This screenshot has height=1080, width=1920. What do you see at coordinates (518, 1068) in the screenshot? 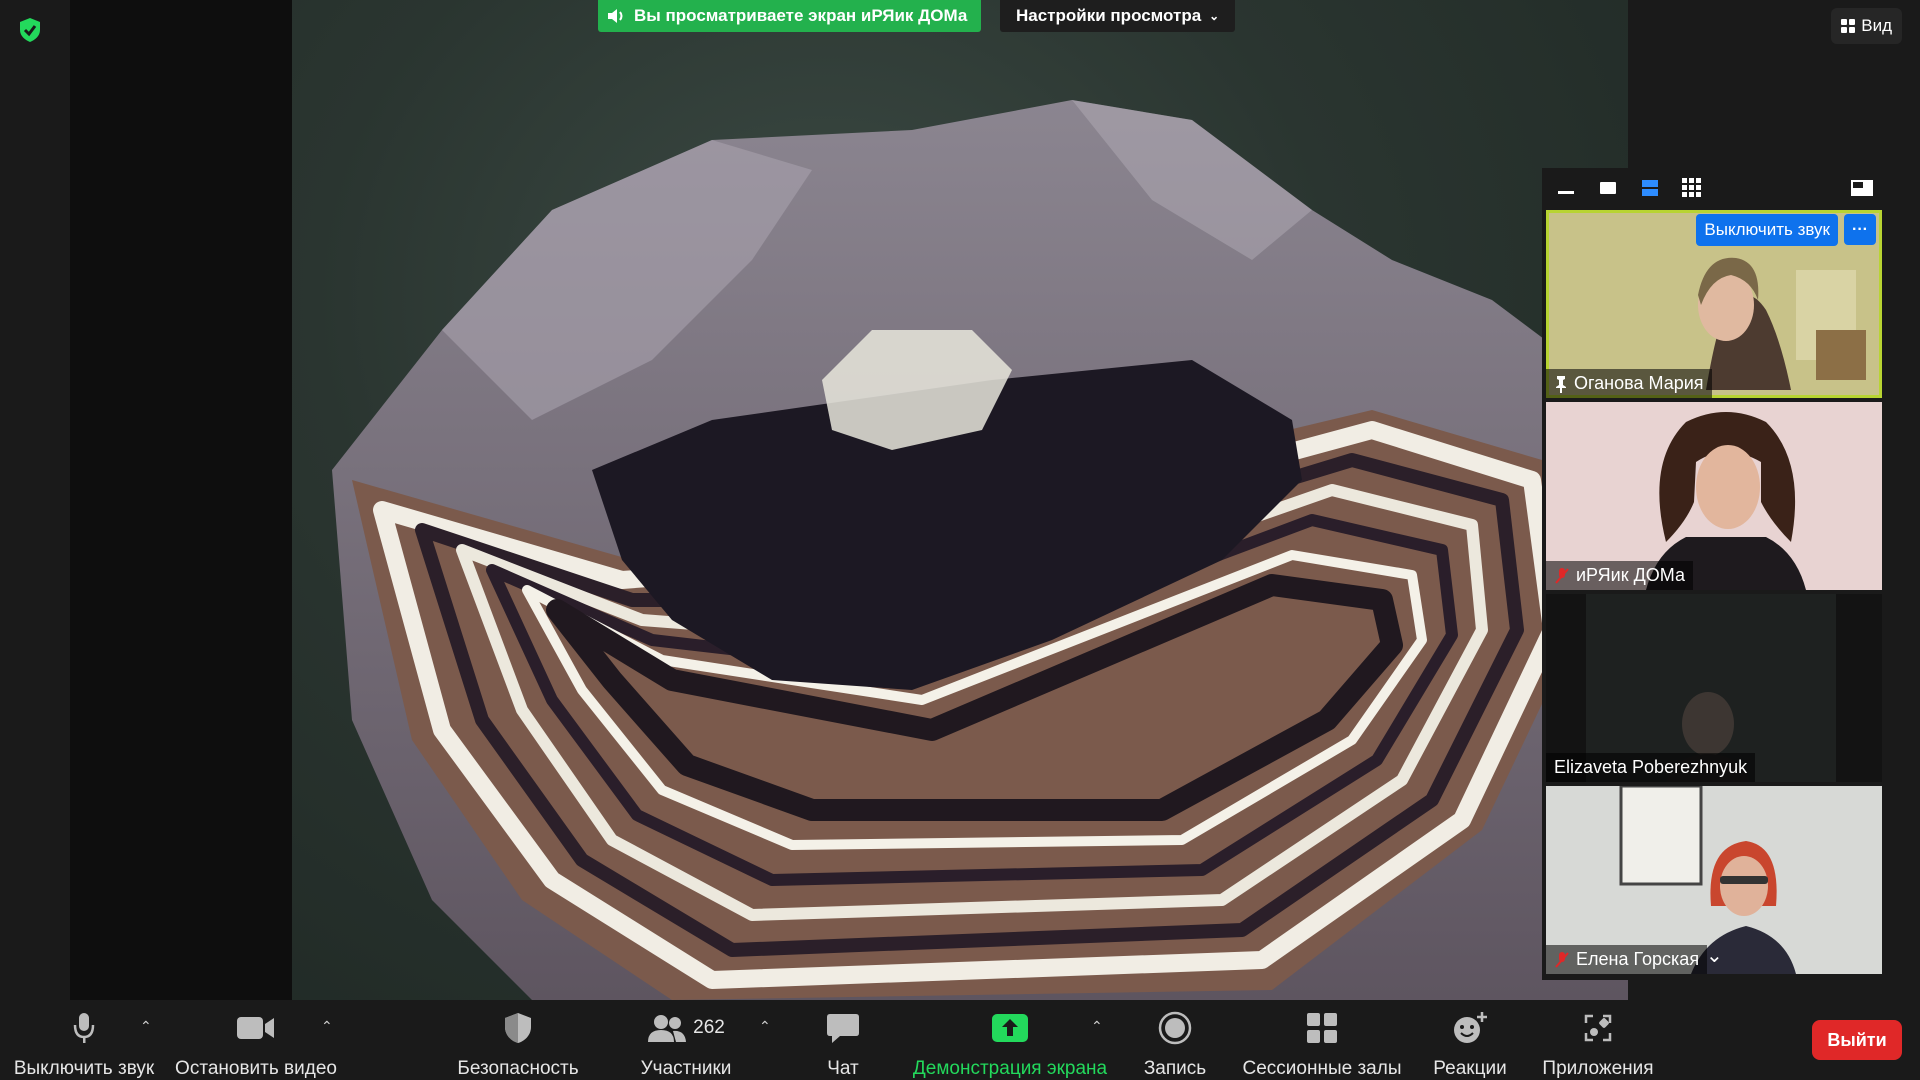
I see `security-label: Безопасность` at bounding box center [518, 1068].